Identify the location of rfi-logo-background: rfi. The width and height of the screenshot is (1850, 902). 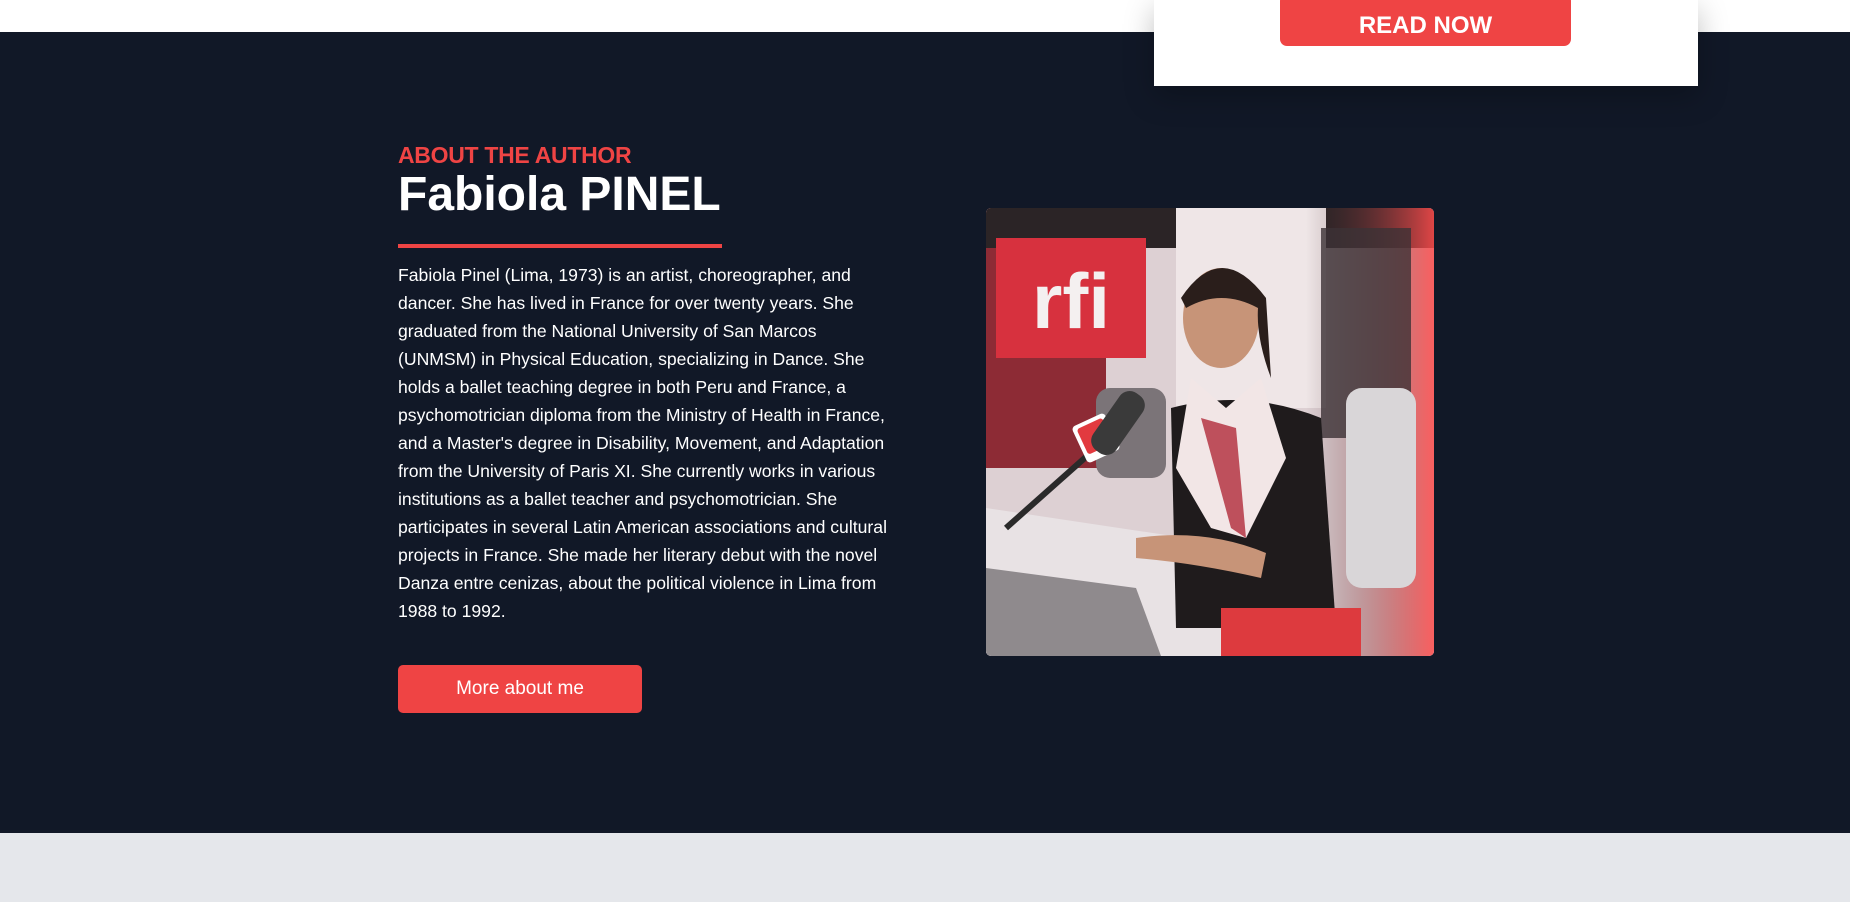
(1071, 301).